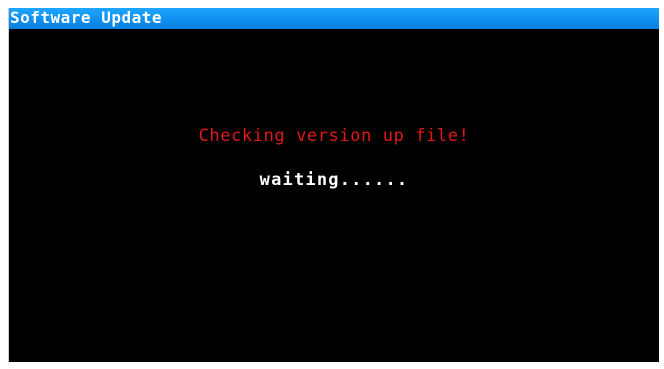 The width and height of the screenshot is (664, 369). I want to click on window-title: Software Update, so click(86, 17).